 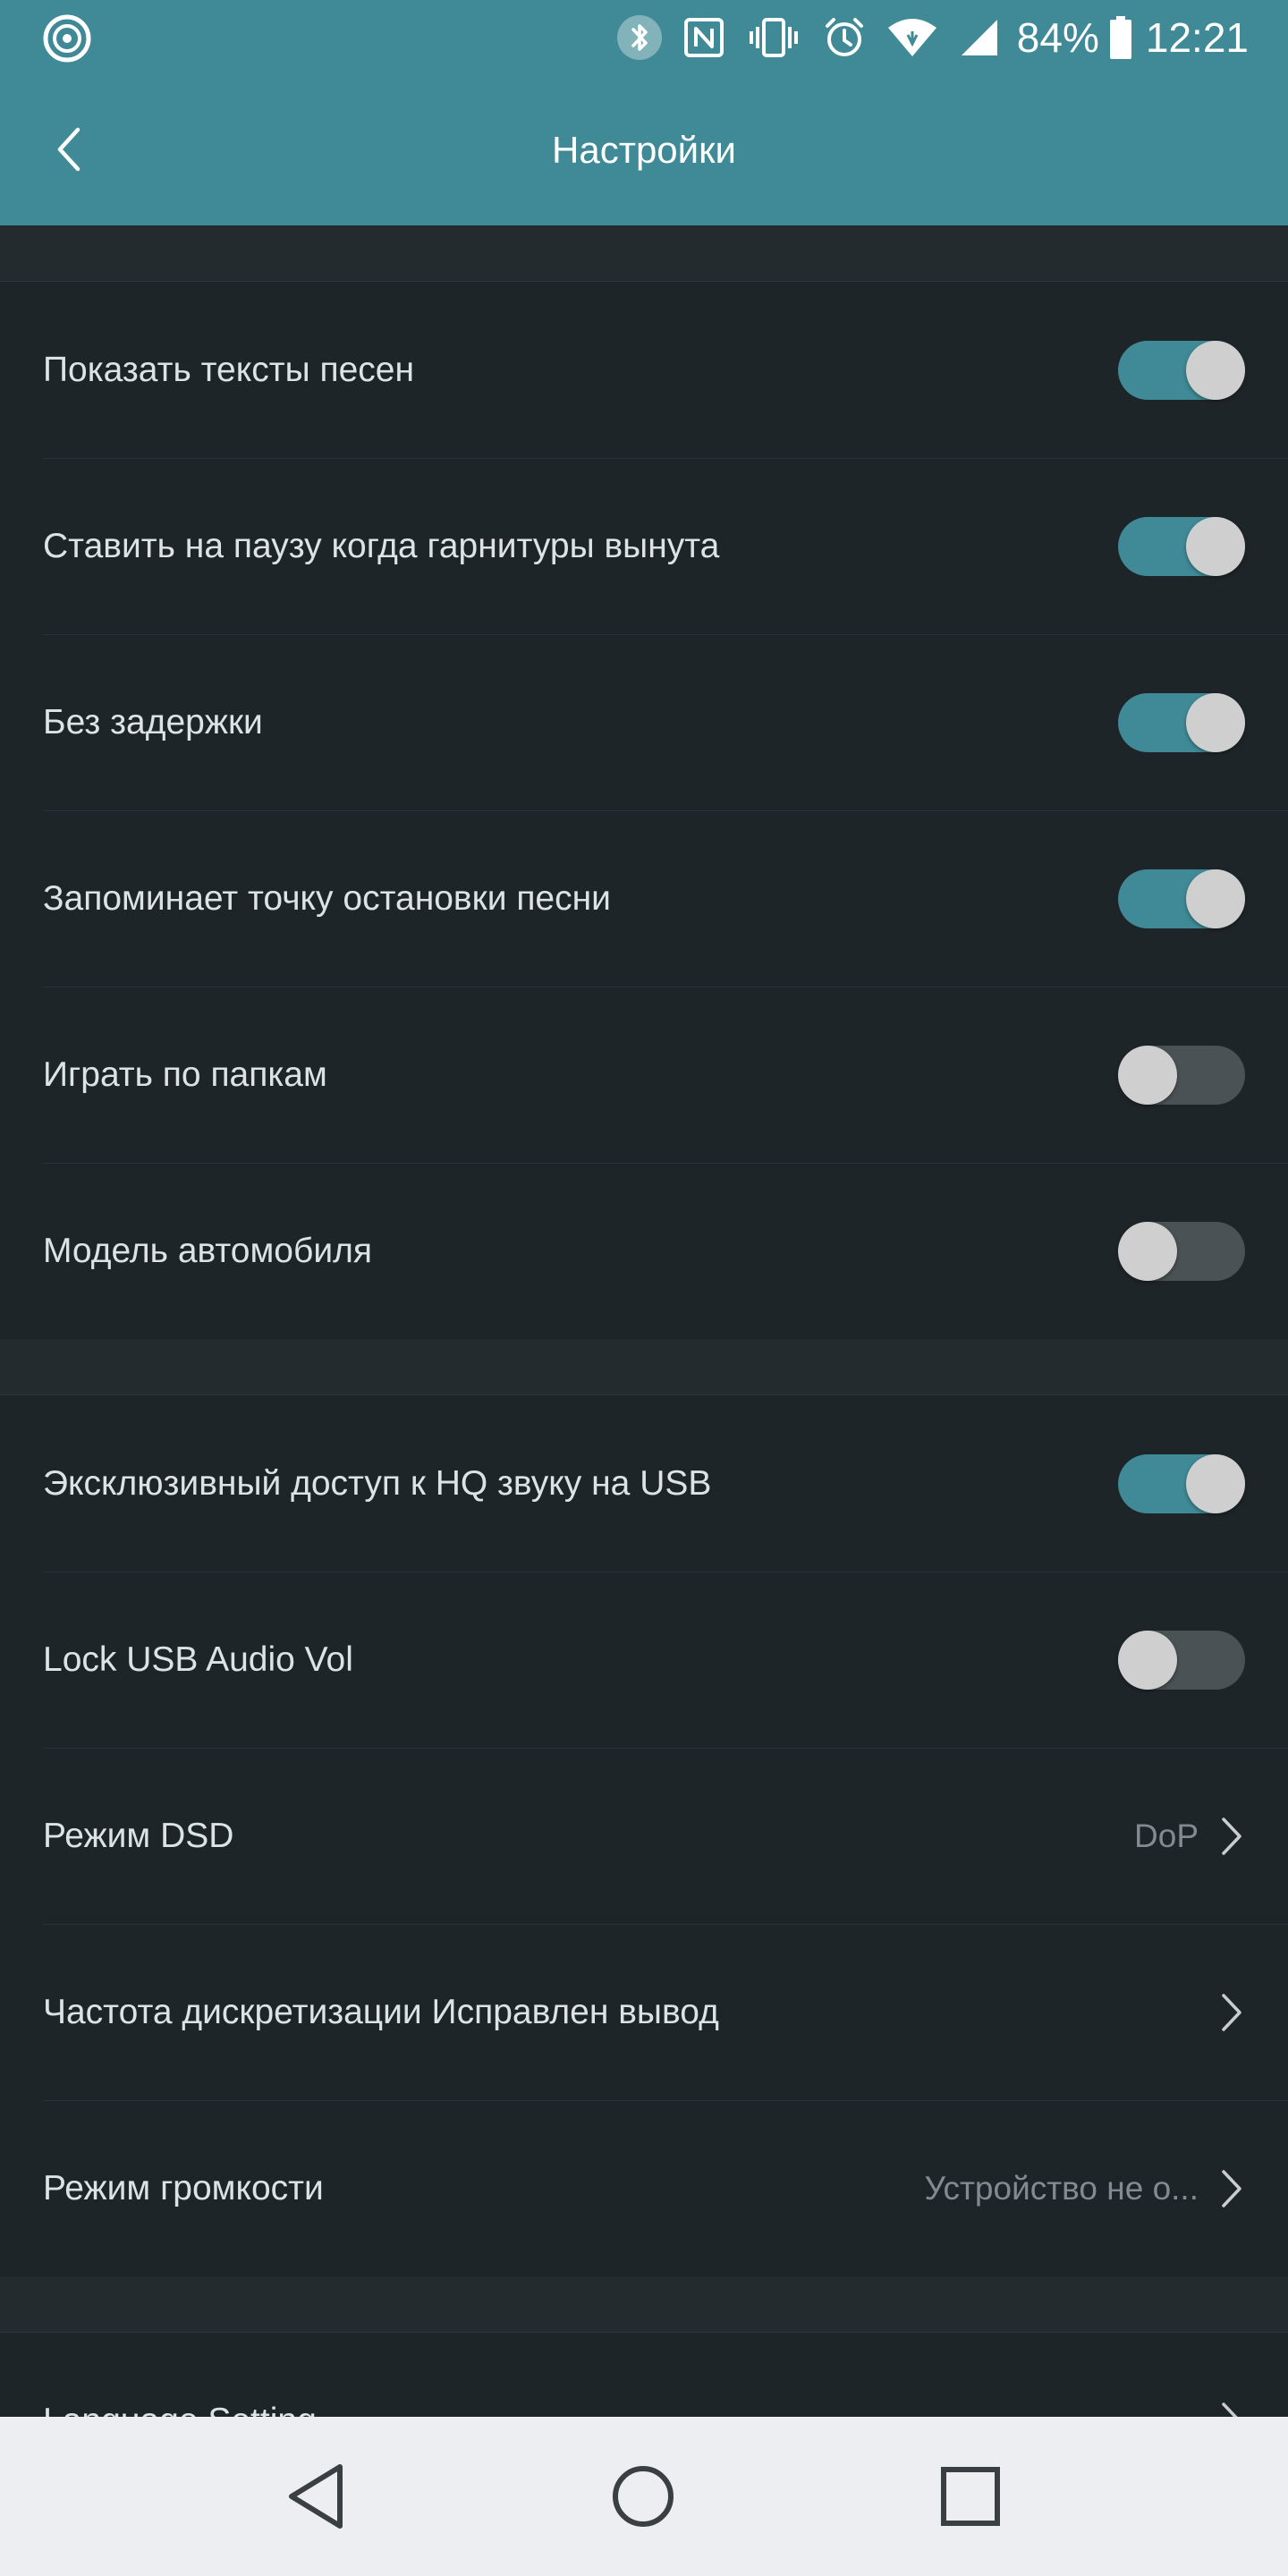 I want to click on setting-row: Режим DSD DoP, so click(x=644, y=1836).